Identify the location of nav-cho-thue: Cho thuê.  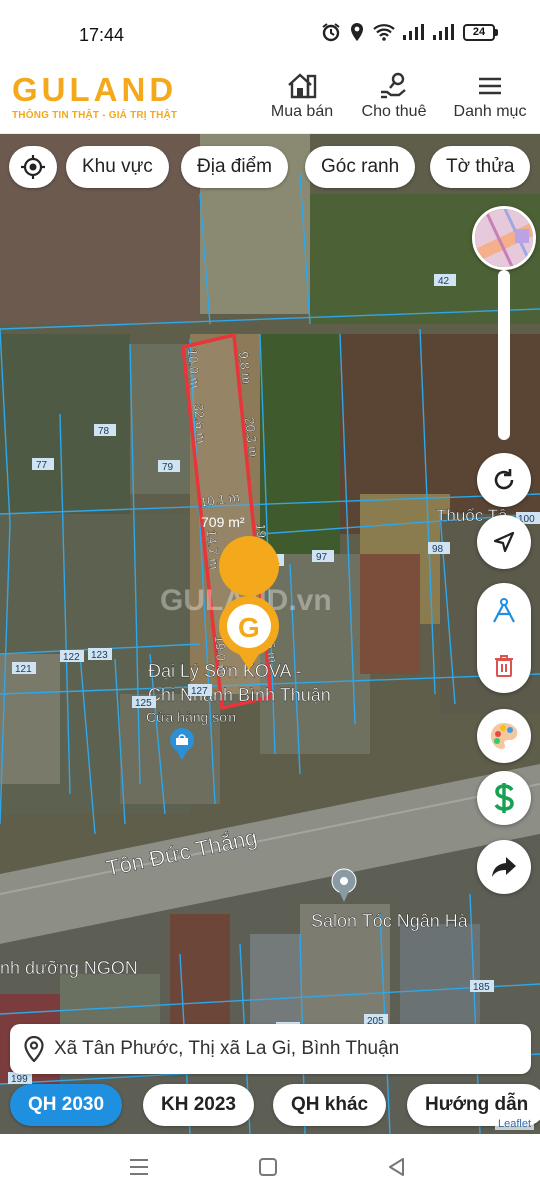
(394, 96).